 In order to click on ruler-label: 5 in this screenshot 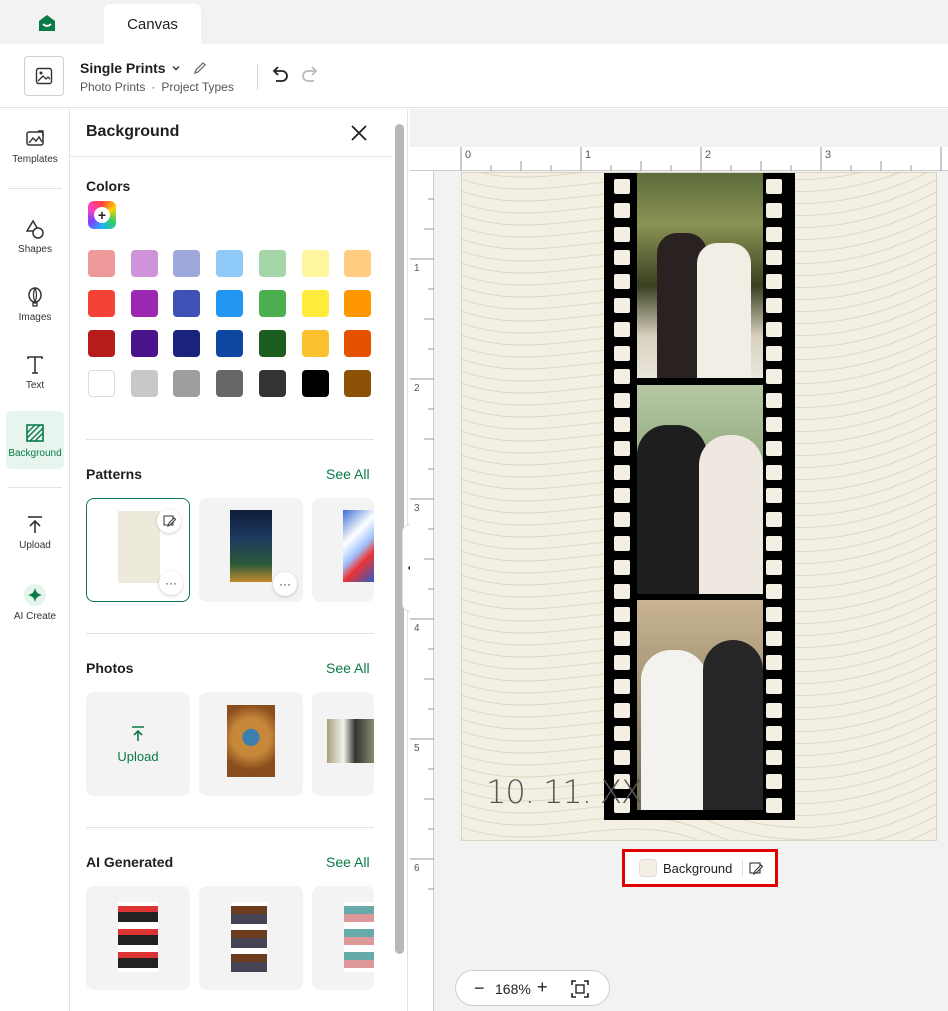, I will do `click(417, 748)`.